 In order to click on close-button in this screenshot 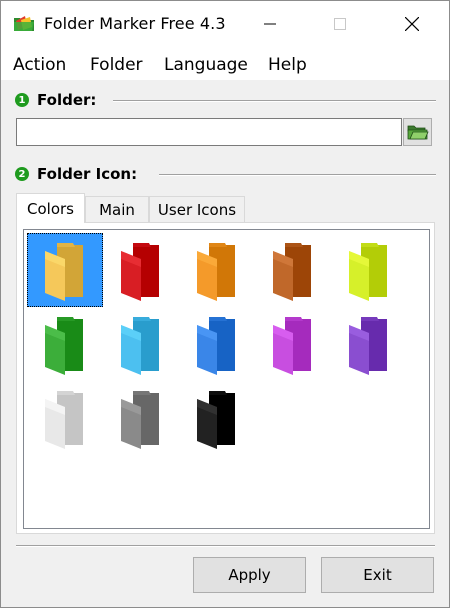, I will do `click(412, 24)`.